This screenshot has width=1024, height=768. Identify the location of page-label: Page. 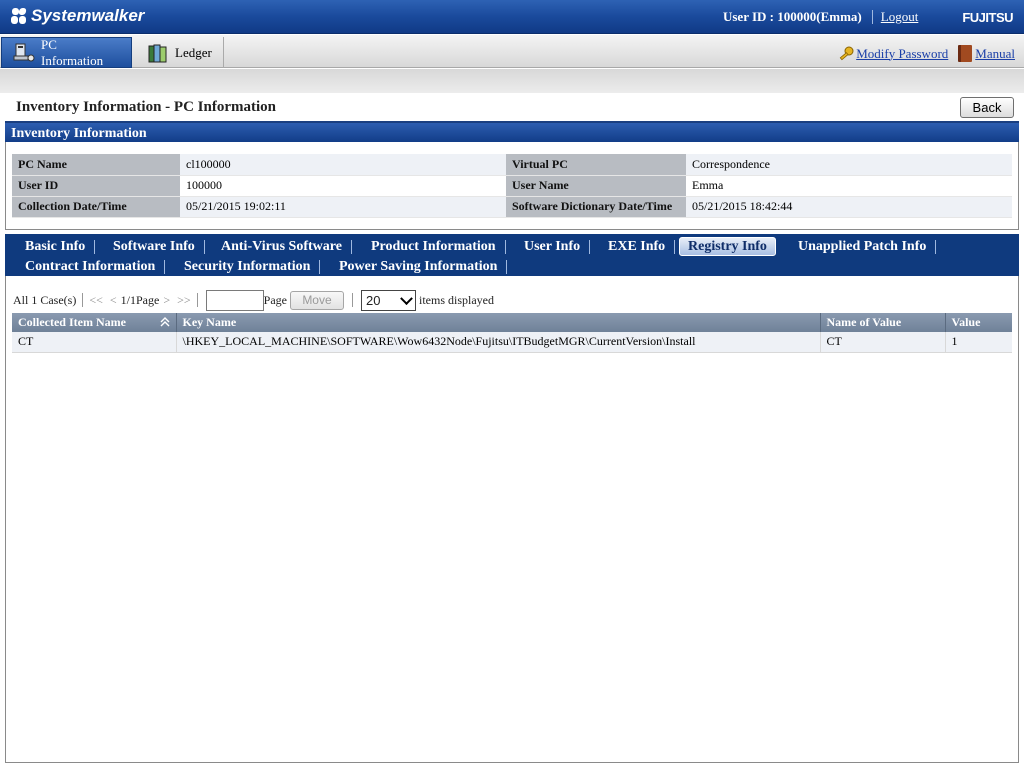
(275, 299).